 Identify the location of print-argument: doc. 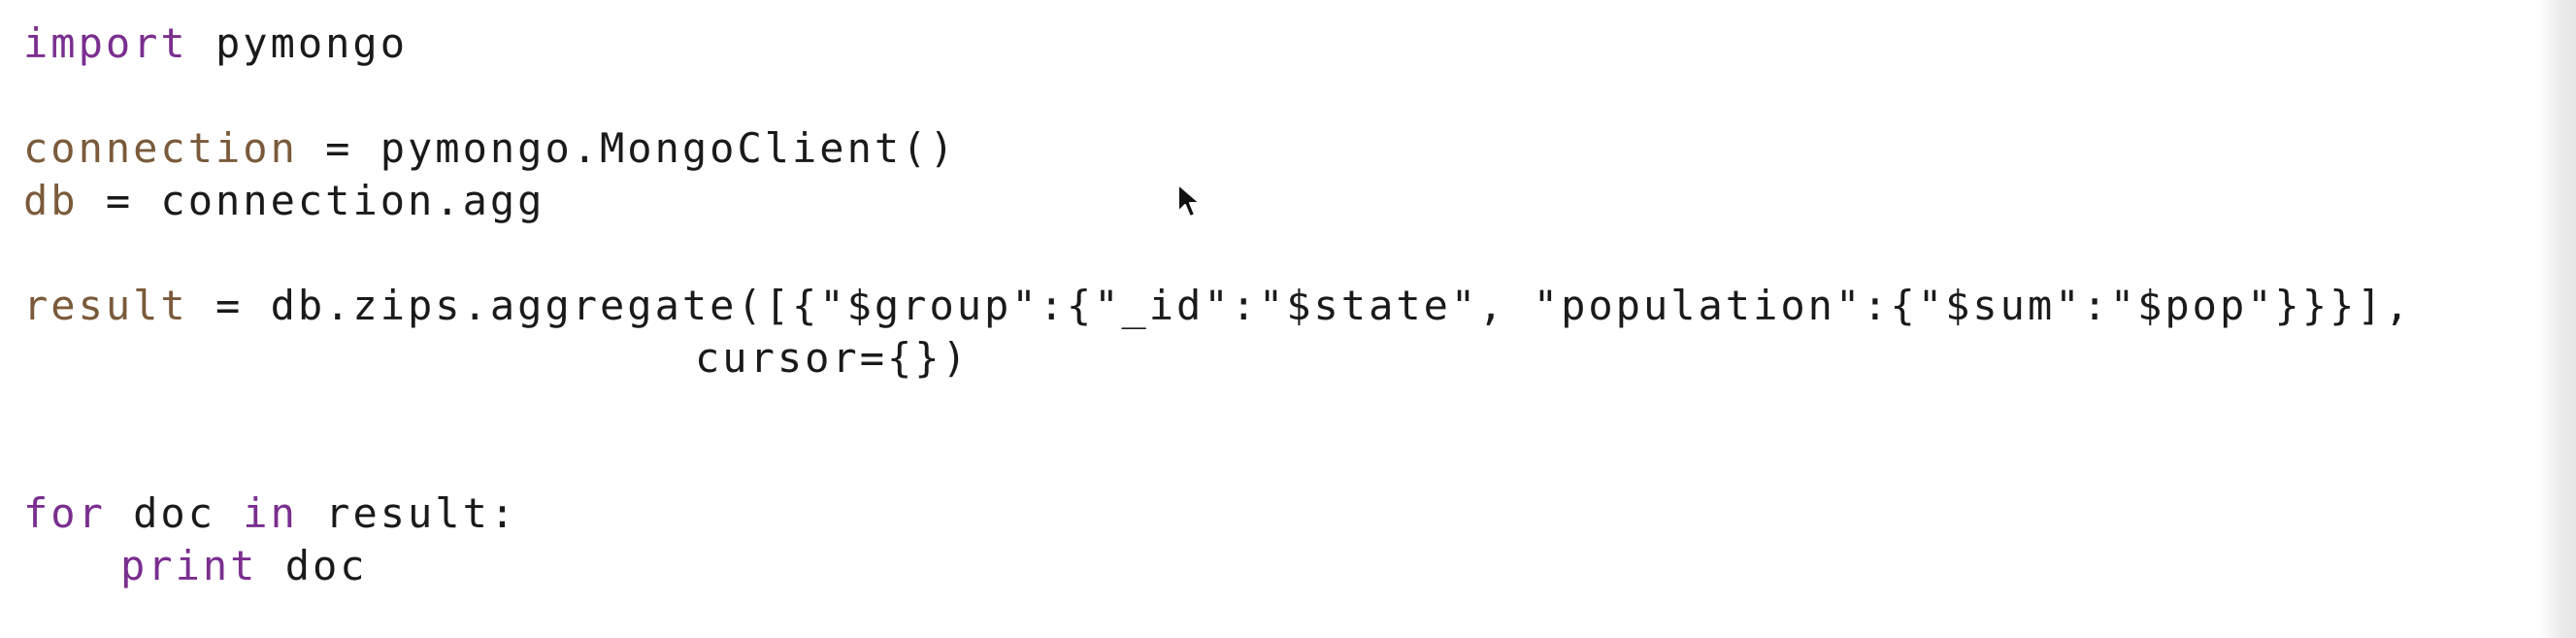
(312, 565).